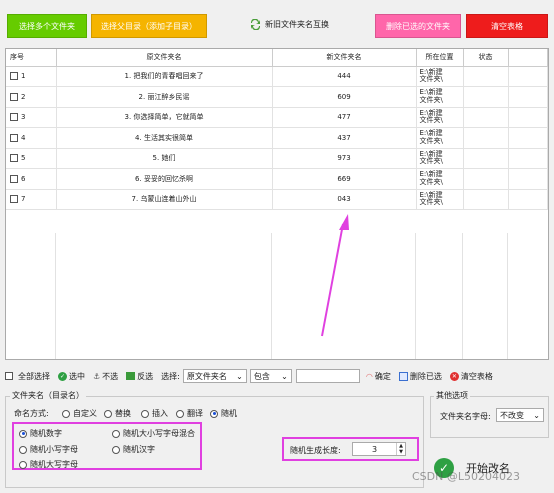 The width and height of the screenshot is (554, 493). Describe the element at coordinates (476, 376) in the screenshot. I see `clear-table-label: 清空表格` at that location.